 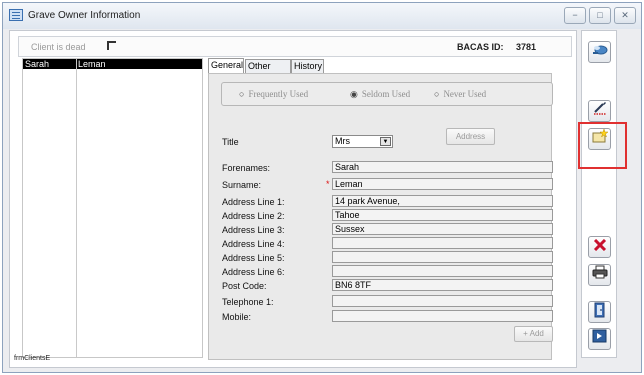 I want to click on address-line-1-label: Address Line 1:, so click(x=253, y=202).